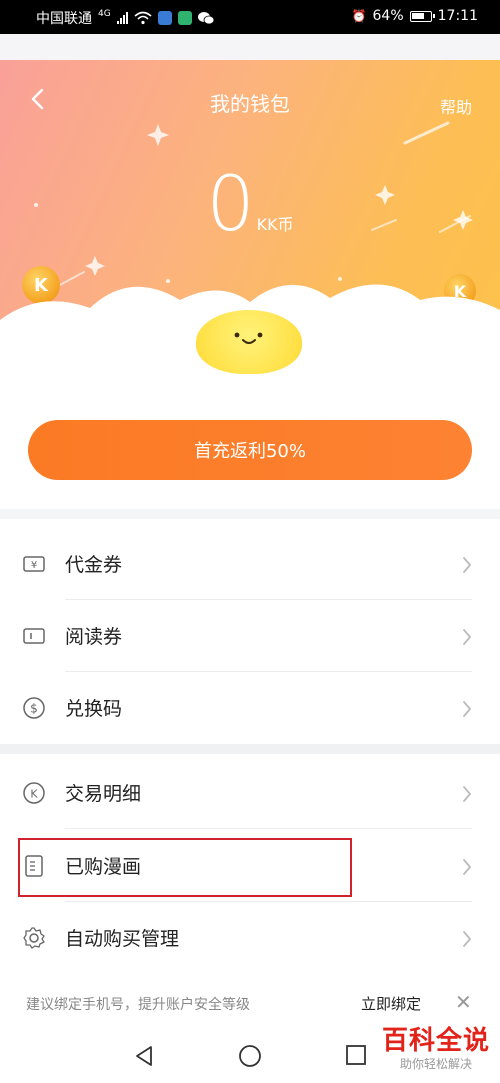 This screenshot has height=1083, width=500. I want to click on list-item-label: 自动购买管理, so click(122, 939).